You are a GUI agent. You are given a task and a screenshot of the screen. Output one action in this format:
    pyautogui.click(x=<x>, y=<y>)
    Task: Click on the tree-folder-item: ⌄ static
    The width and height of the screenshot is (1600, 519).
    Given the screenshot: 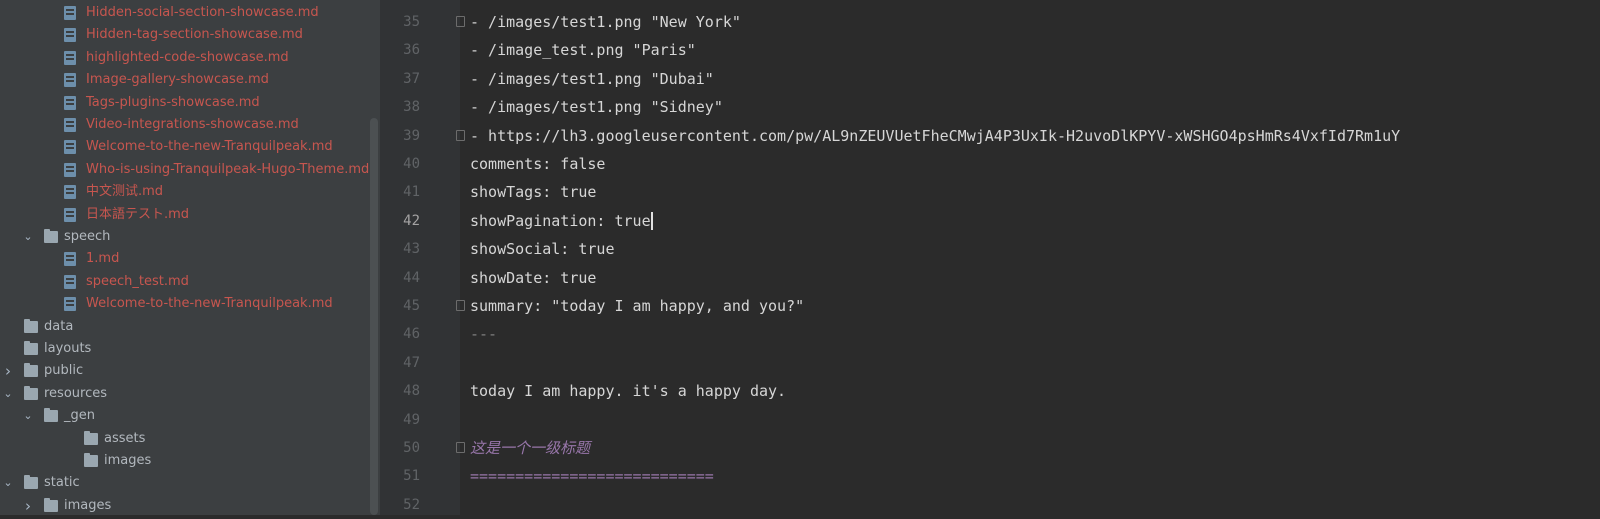 What is the action you would take?
    pyautogui.click(x=190, y=483)
    